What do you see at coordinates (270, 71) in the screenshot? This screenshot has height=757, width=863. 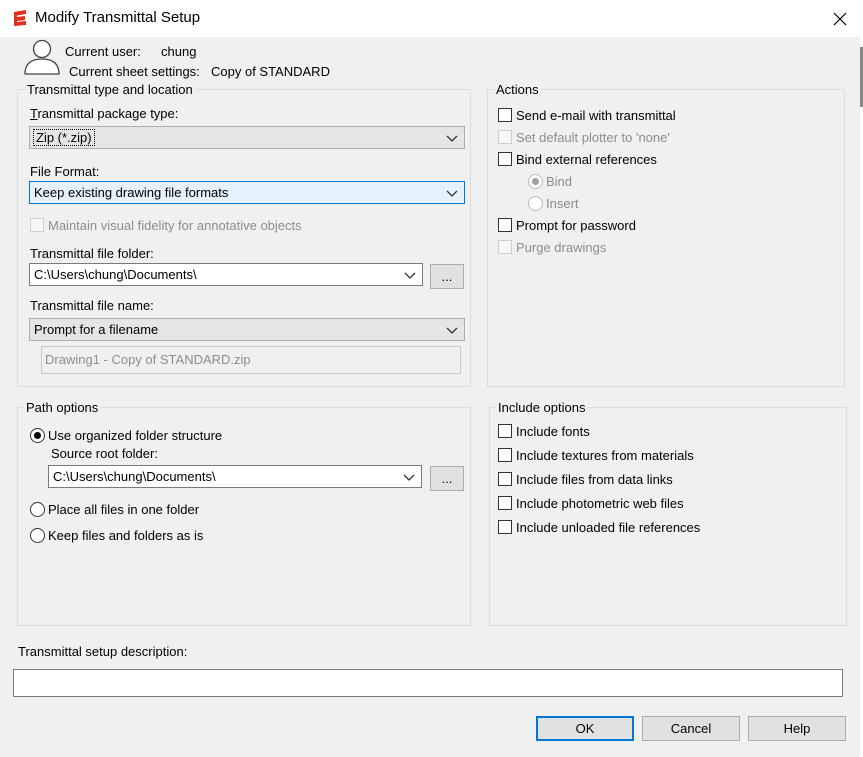 I see `sheet-settings-value: Copy of STANDARD` at bounding box center [270, 71].